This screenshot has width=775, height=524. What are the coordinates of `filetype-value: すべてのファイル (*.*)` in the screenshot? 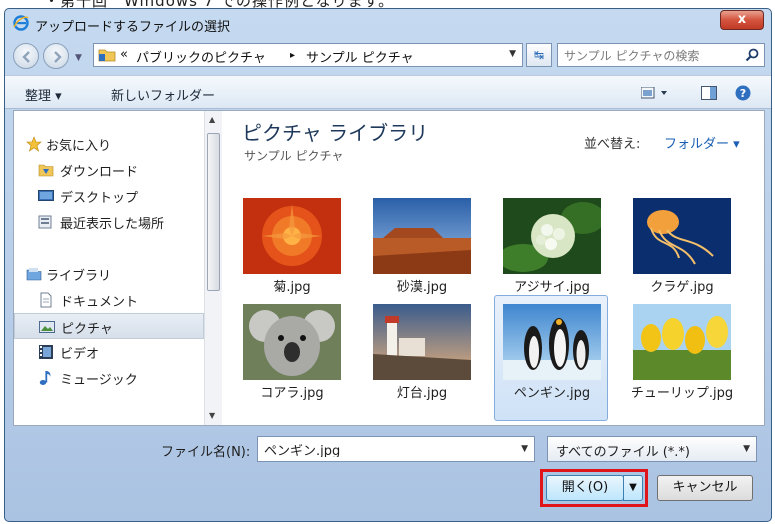 It's located at (623, 452).